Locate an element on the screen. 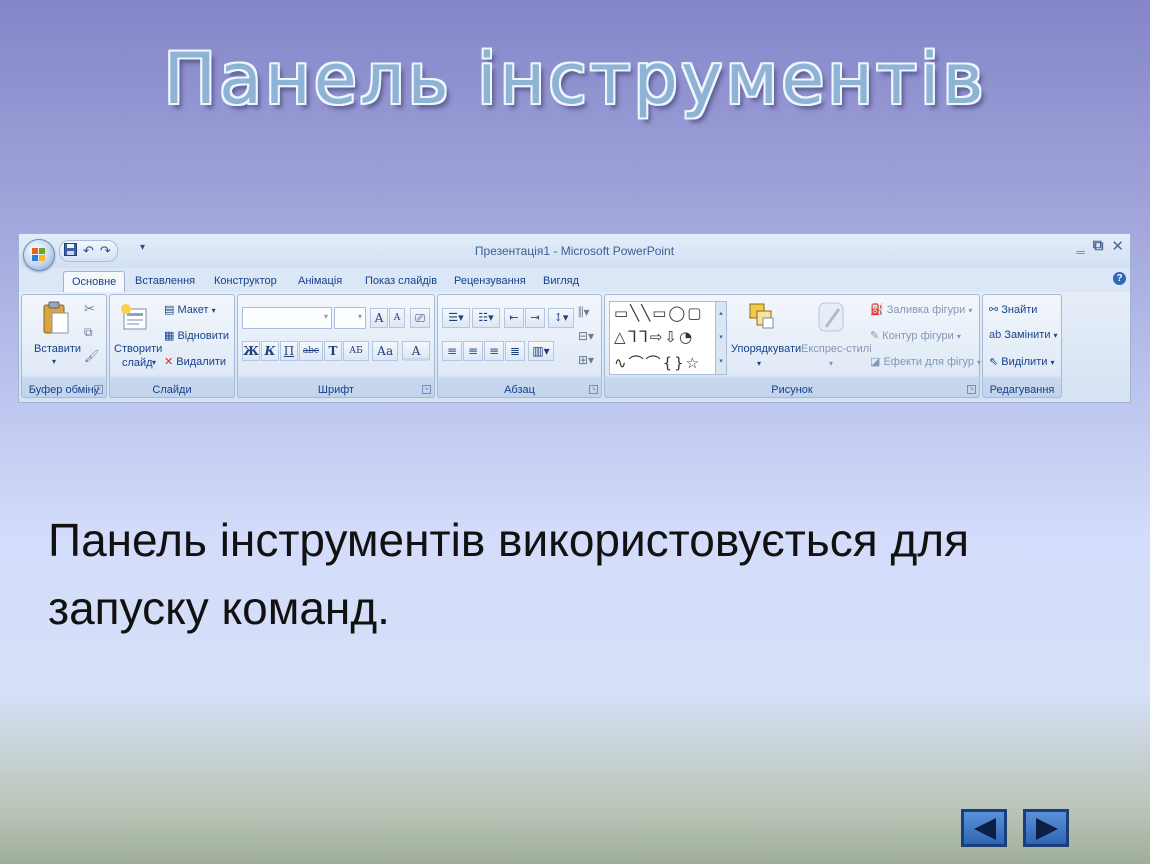 The height and width of the screenshot is (864, 1150). group-label-paragraph: Абзац is located at coordinates (519, 390).